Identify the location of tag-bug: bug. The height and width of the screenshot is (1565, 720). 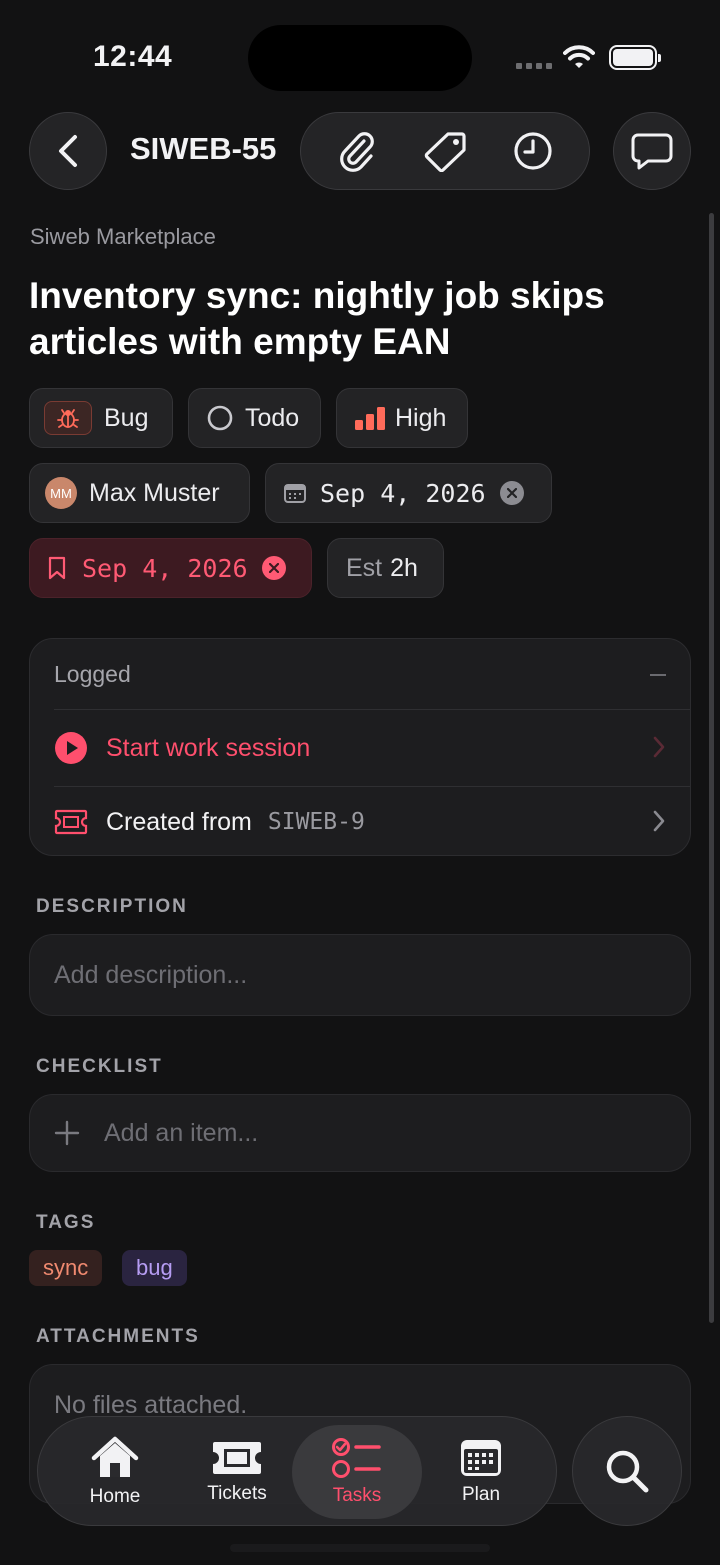
(154, 1268).